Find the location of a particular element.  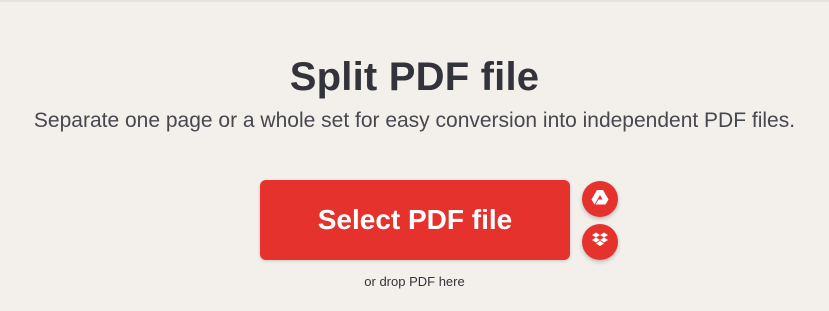

top-divider is located at coordinates (414, 1).